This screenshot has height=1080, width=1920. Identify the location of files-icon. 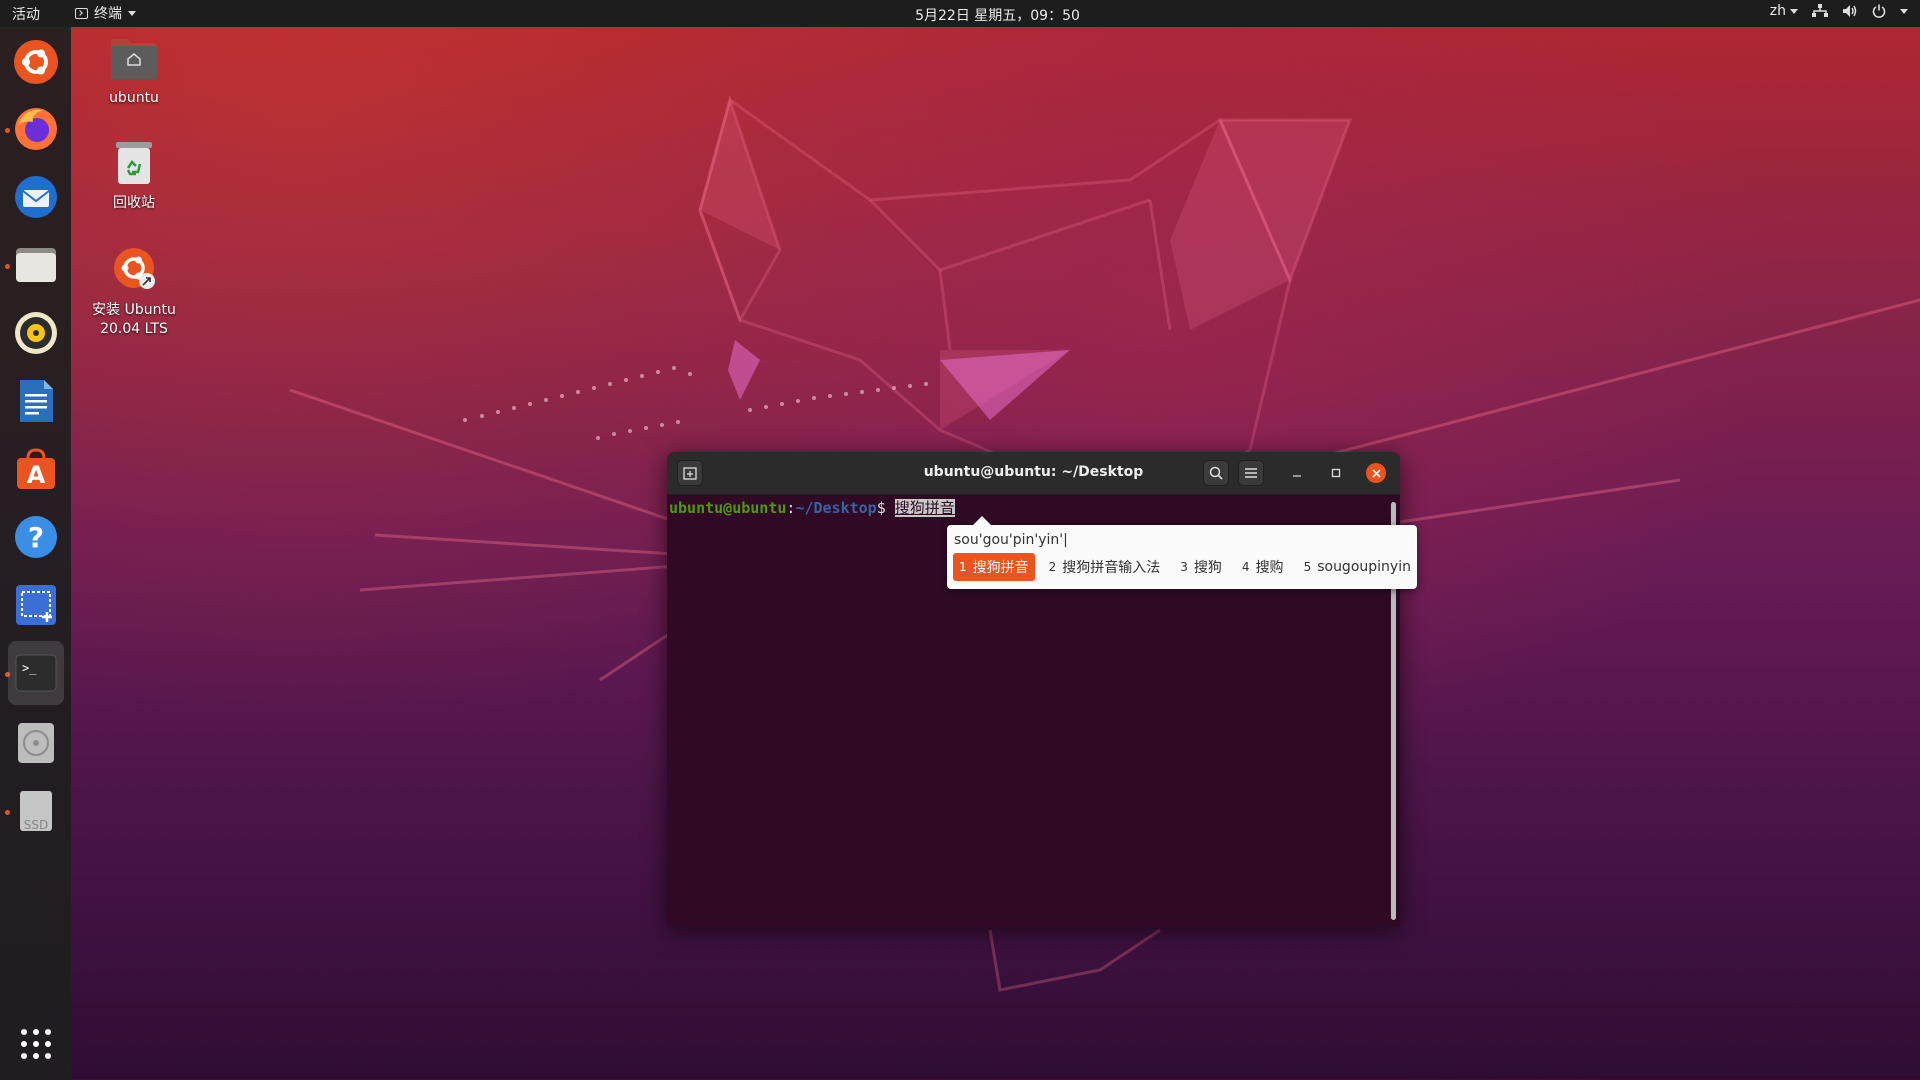
(36, 265).